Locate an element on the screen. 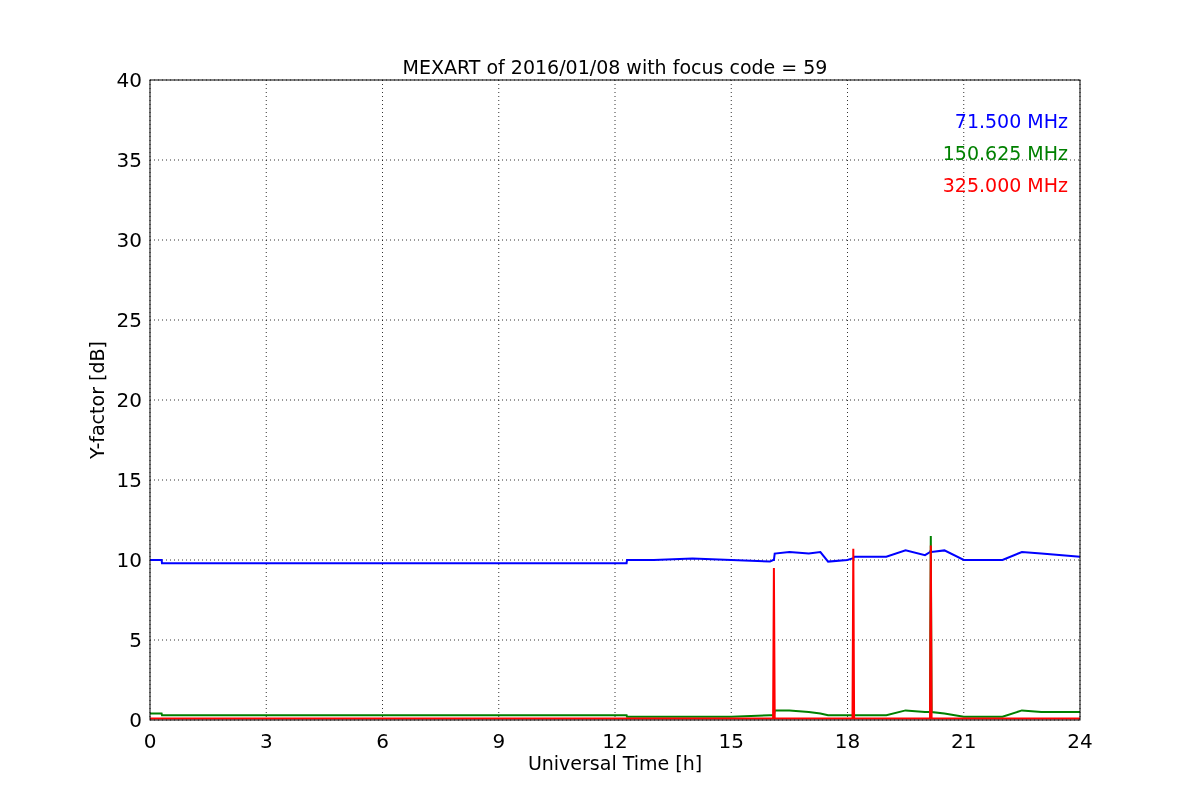 This screenshot has width=1200, height=800. tick-label: 6 is located at coordinates (382, 741).